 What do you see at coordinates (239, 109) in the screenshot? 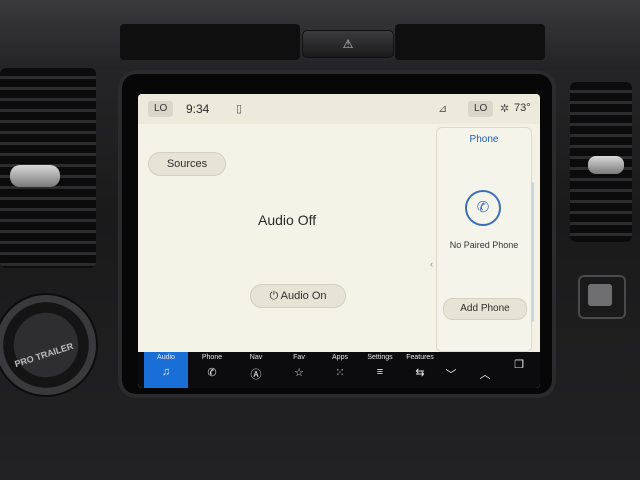
I see `phone-outline-icon: ▯` at bounding box center [239, 109].